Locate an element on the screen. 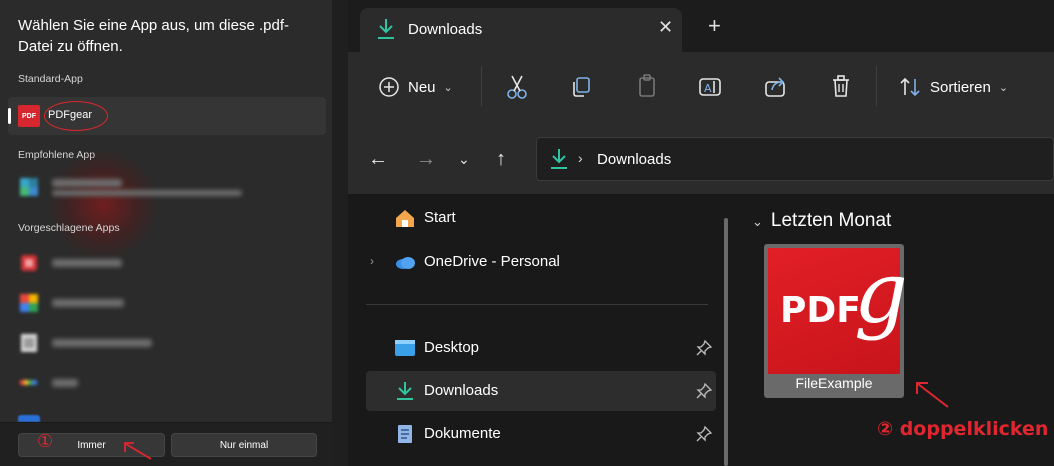 The height and width of the screenshot is (466, 1054). collapse-chevron-icon: ⌄ is located at coordinates (757, 221).